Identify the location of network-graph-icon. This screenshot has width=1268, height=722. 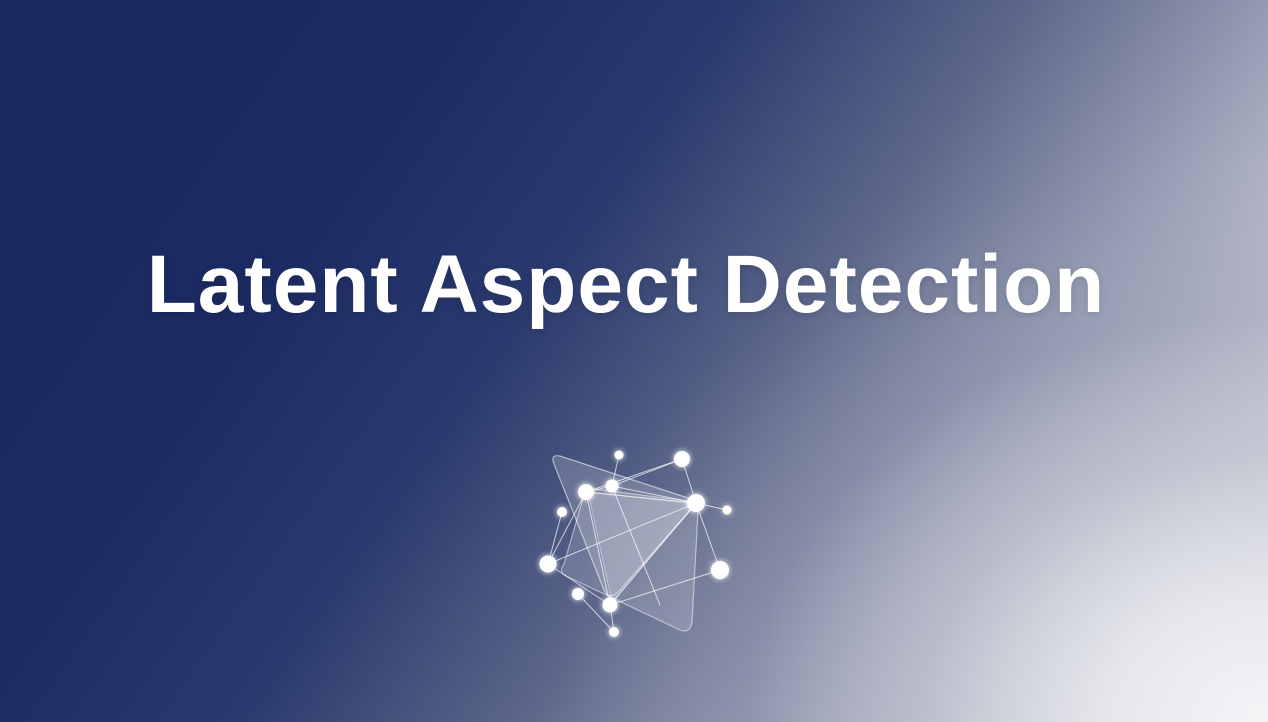
(635, 543).